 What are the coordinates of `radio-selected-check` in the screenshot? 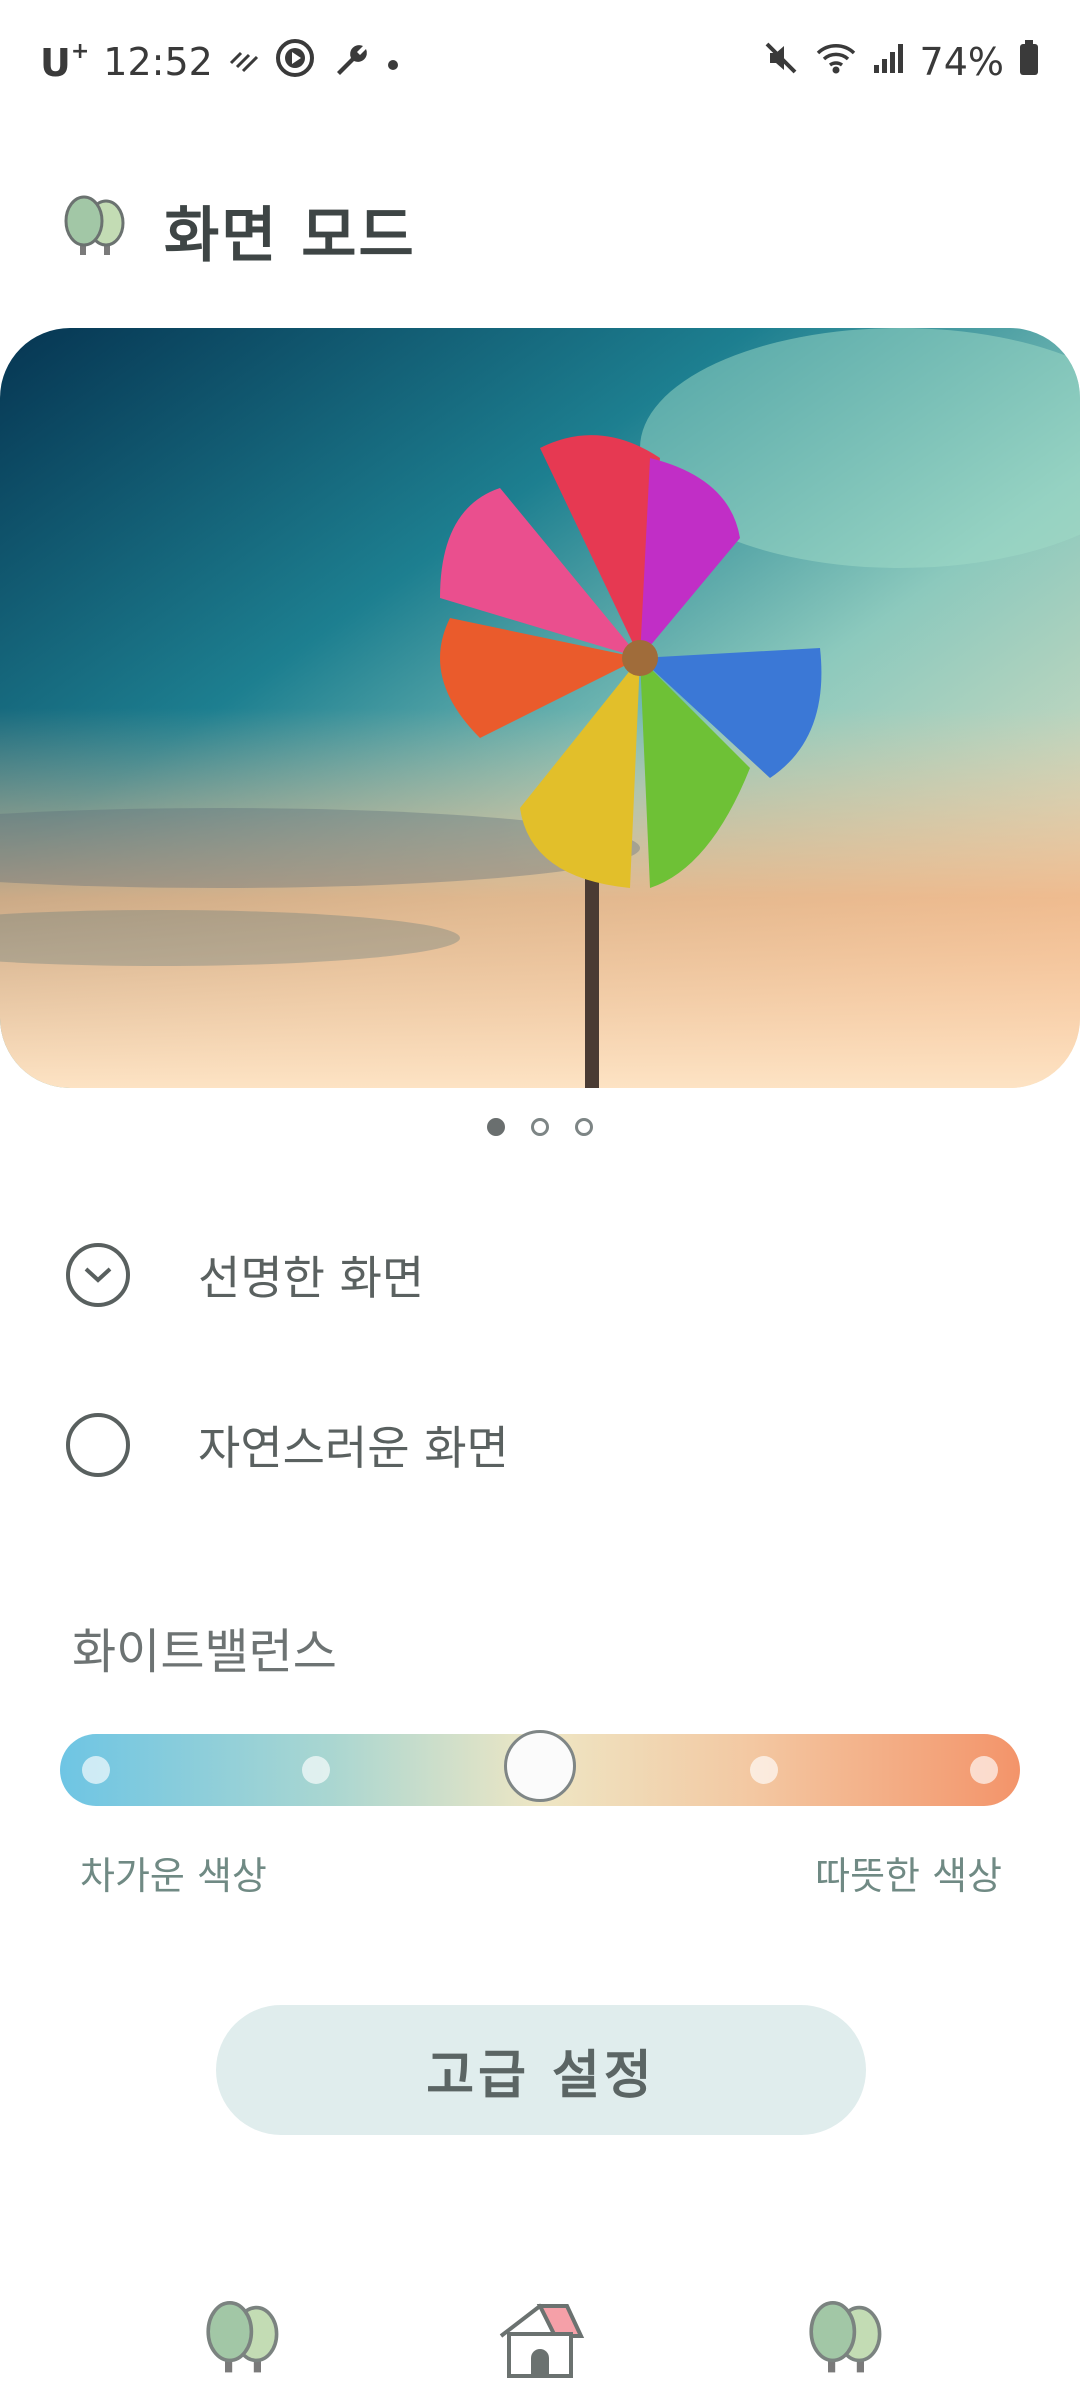 It's located at (98, 1275).